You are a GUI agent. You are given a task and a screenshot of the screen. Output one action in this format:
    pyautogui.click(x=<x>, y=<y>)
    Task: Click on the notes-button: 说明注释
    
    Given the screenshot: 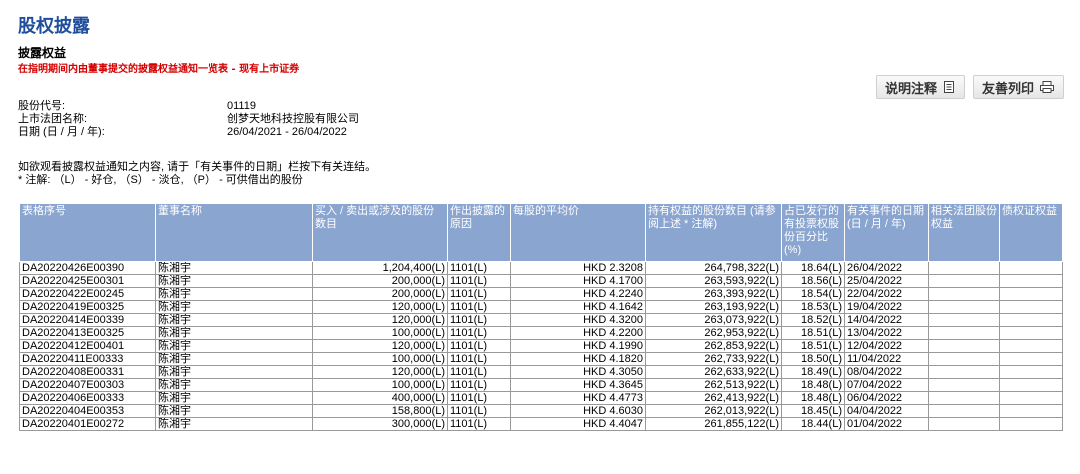 What is the action you would take?
    pyautogui.click(x=920, y=87)
    